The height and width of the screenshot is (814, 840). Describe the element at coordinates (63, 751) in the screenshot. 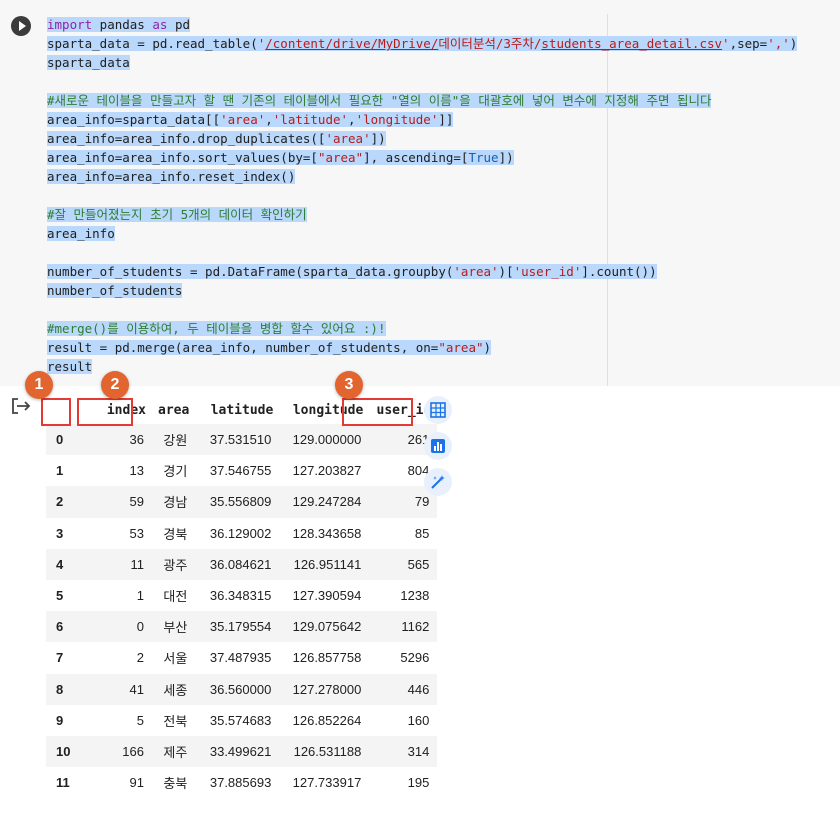

I see `row-index-cell: 10` at that location.